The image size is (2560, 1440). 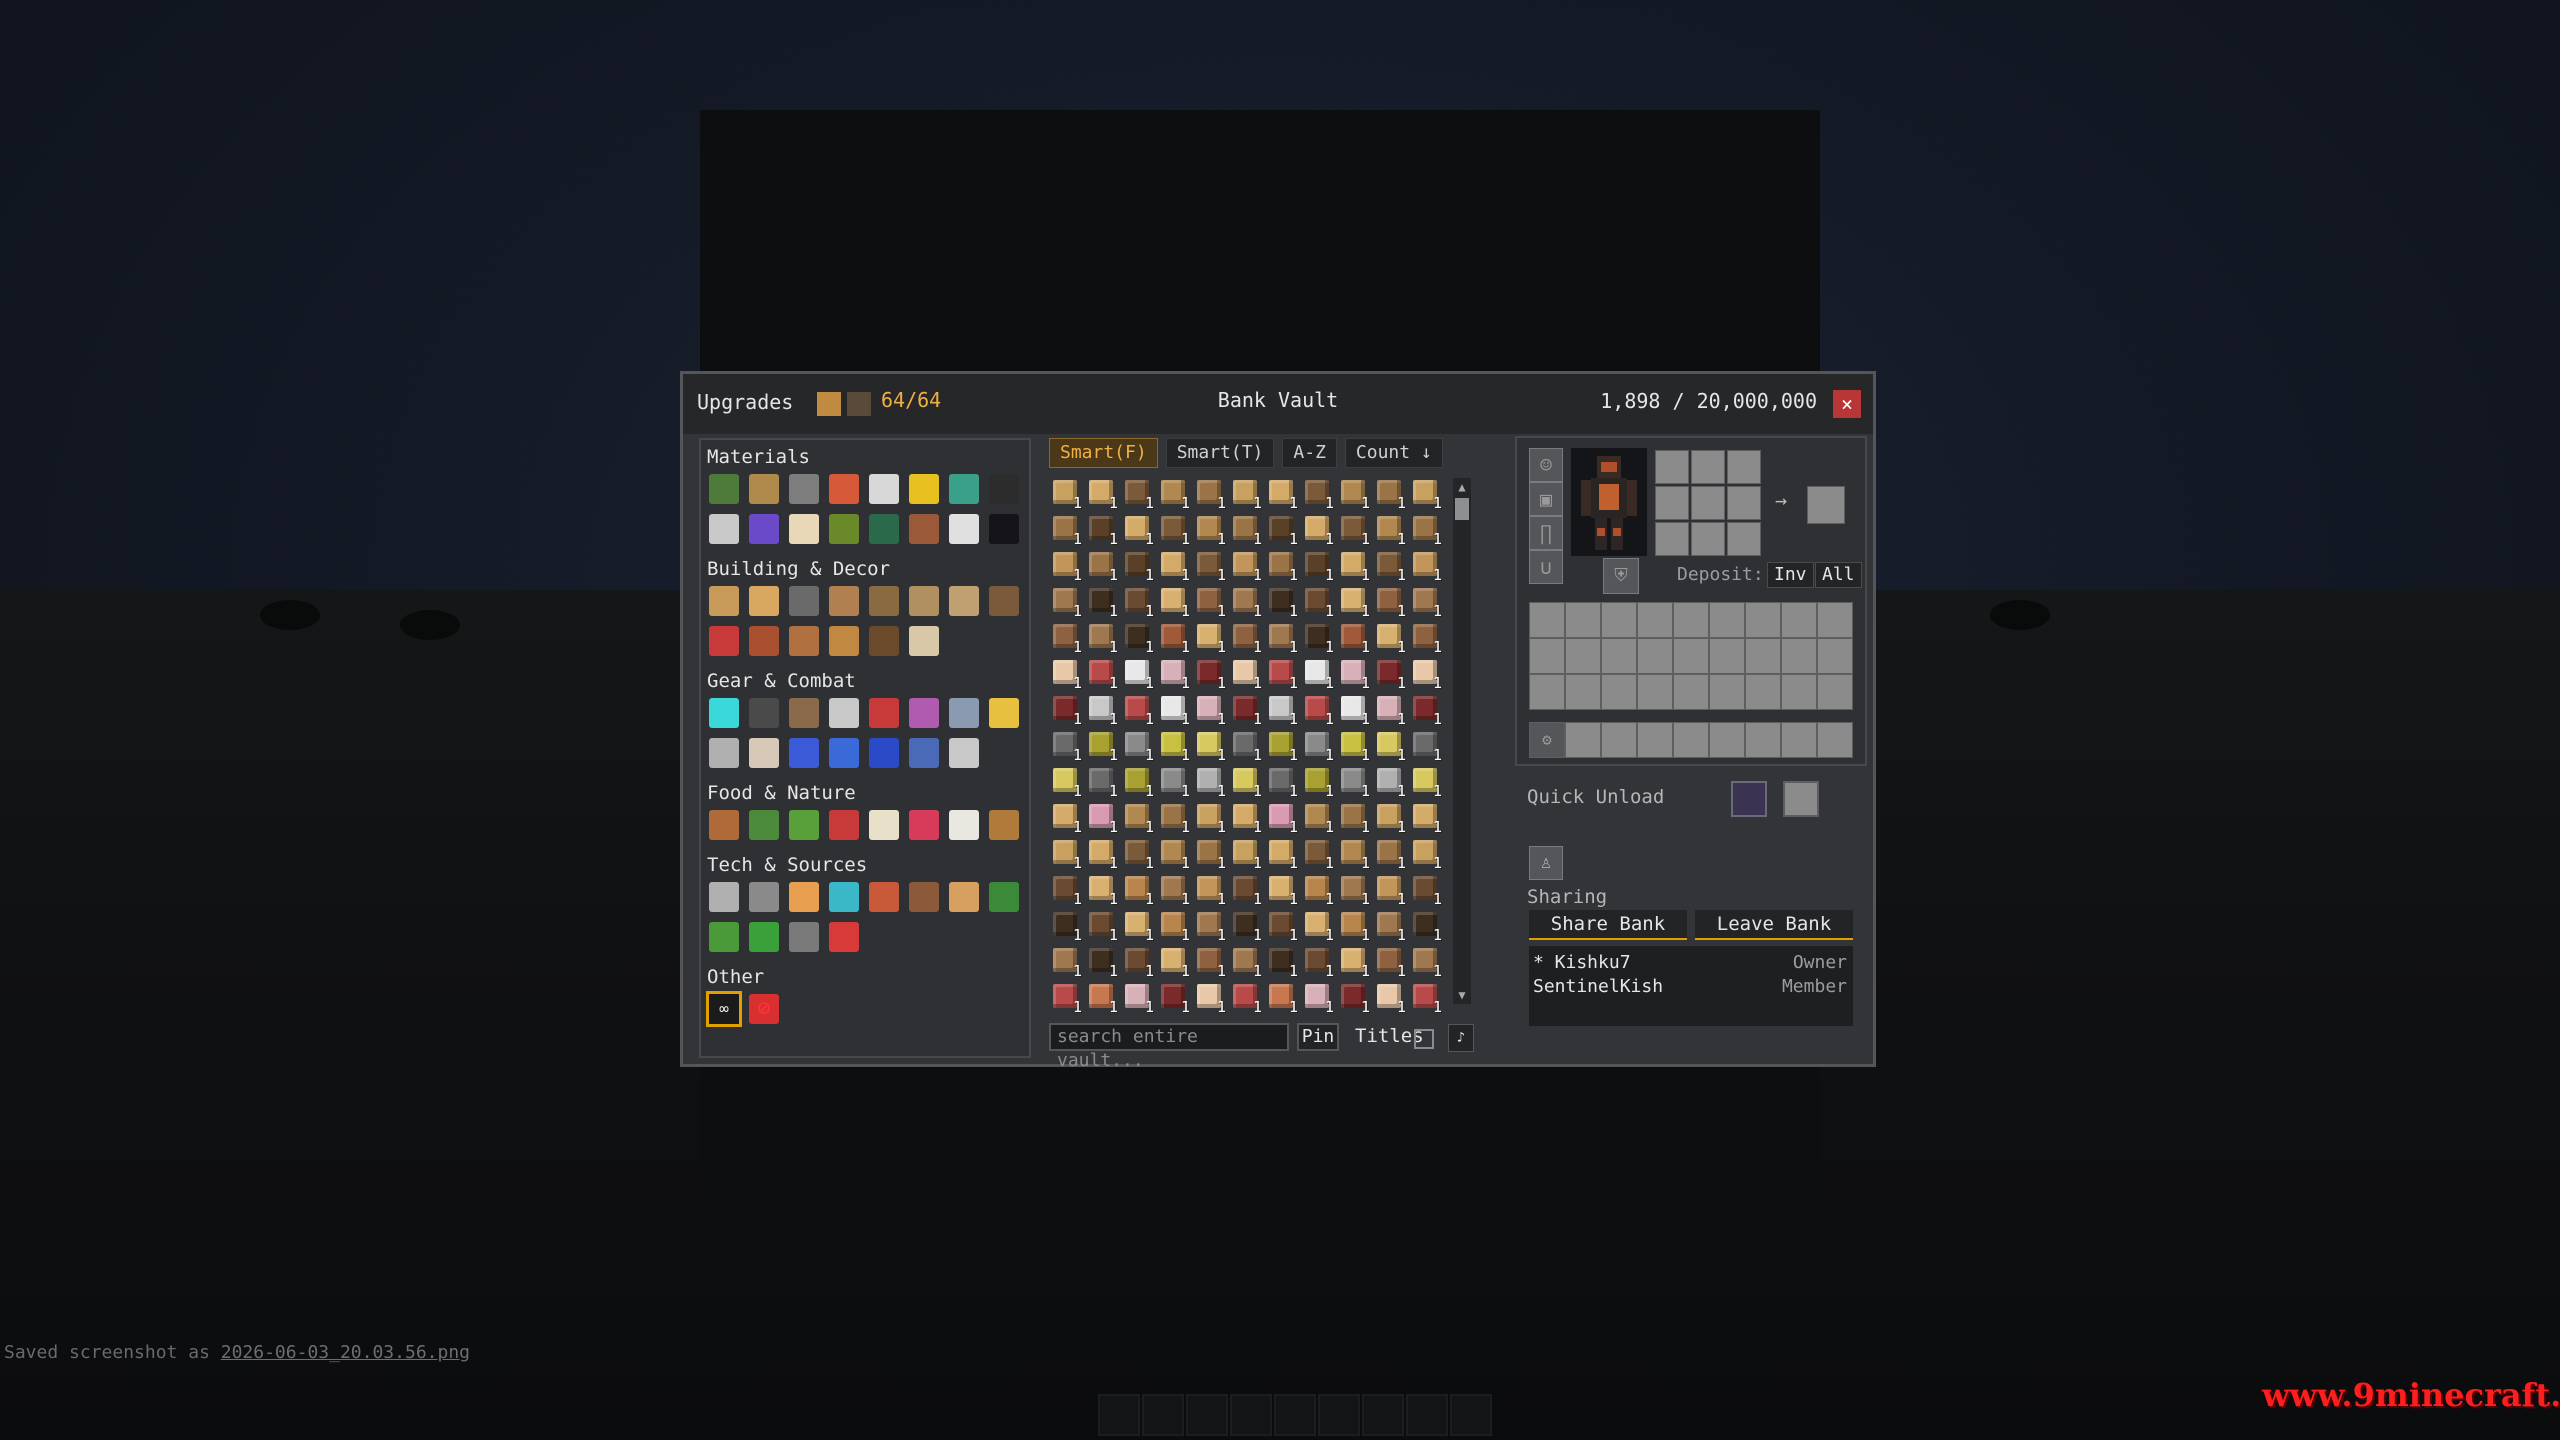 I want to click on pin-button: Pin, so click(x=1318, y=1037).